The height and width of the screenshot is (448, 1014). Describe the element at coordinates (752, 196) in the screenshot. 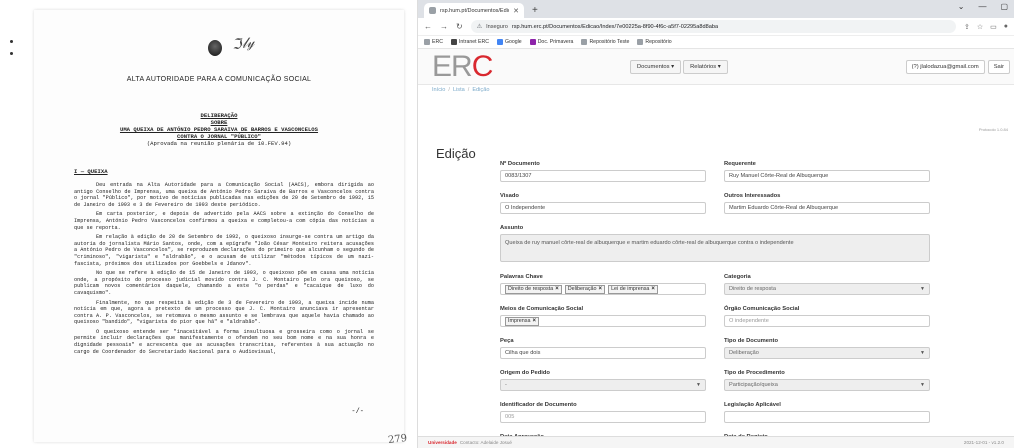

I see `field-label: Outros Interessados` at that location.